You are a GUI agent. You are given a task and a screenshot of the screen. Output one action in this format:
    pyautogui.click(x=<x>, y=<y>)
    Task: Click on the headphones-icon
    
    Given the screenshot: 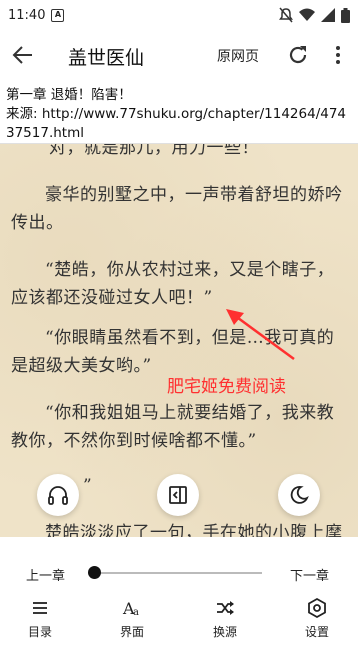 What is the action you would take?
    pyautogui.click(x=58, y=495)
    